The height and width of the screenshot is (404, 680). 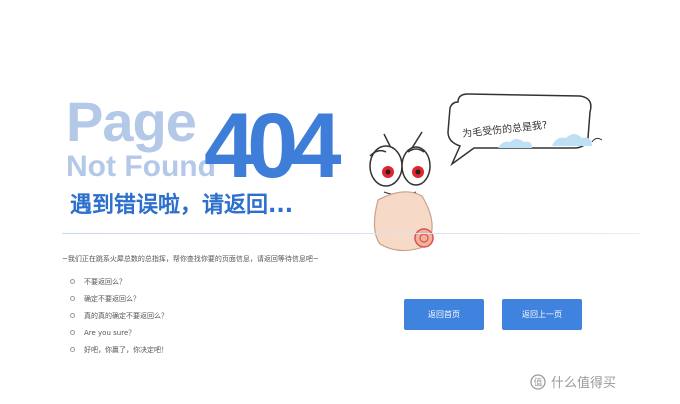 I want to click on snail-mascot, so click(x=401, y=191).